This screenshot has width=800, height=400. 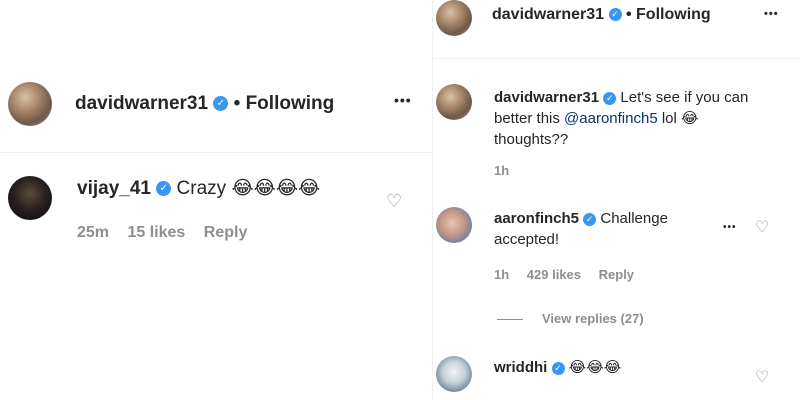 What do you see at coordinates (520, 367) in the screenshot?
I see `comment-username-link: wriddhi` at bounding box center [520, 367].